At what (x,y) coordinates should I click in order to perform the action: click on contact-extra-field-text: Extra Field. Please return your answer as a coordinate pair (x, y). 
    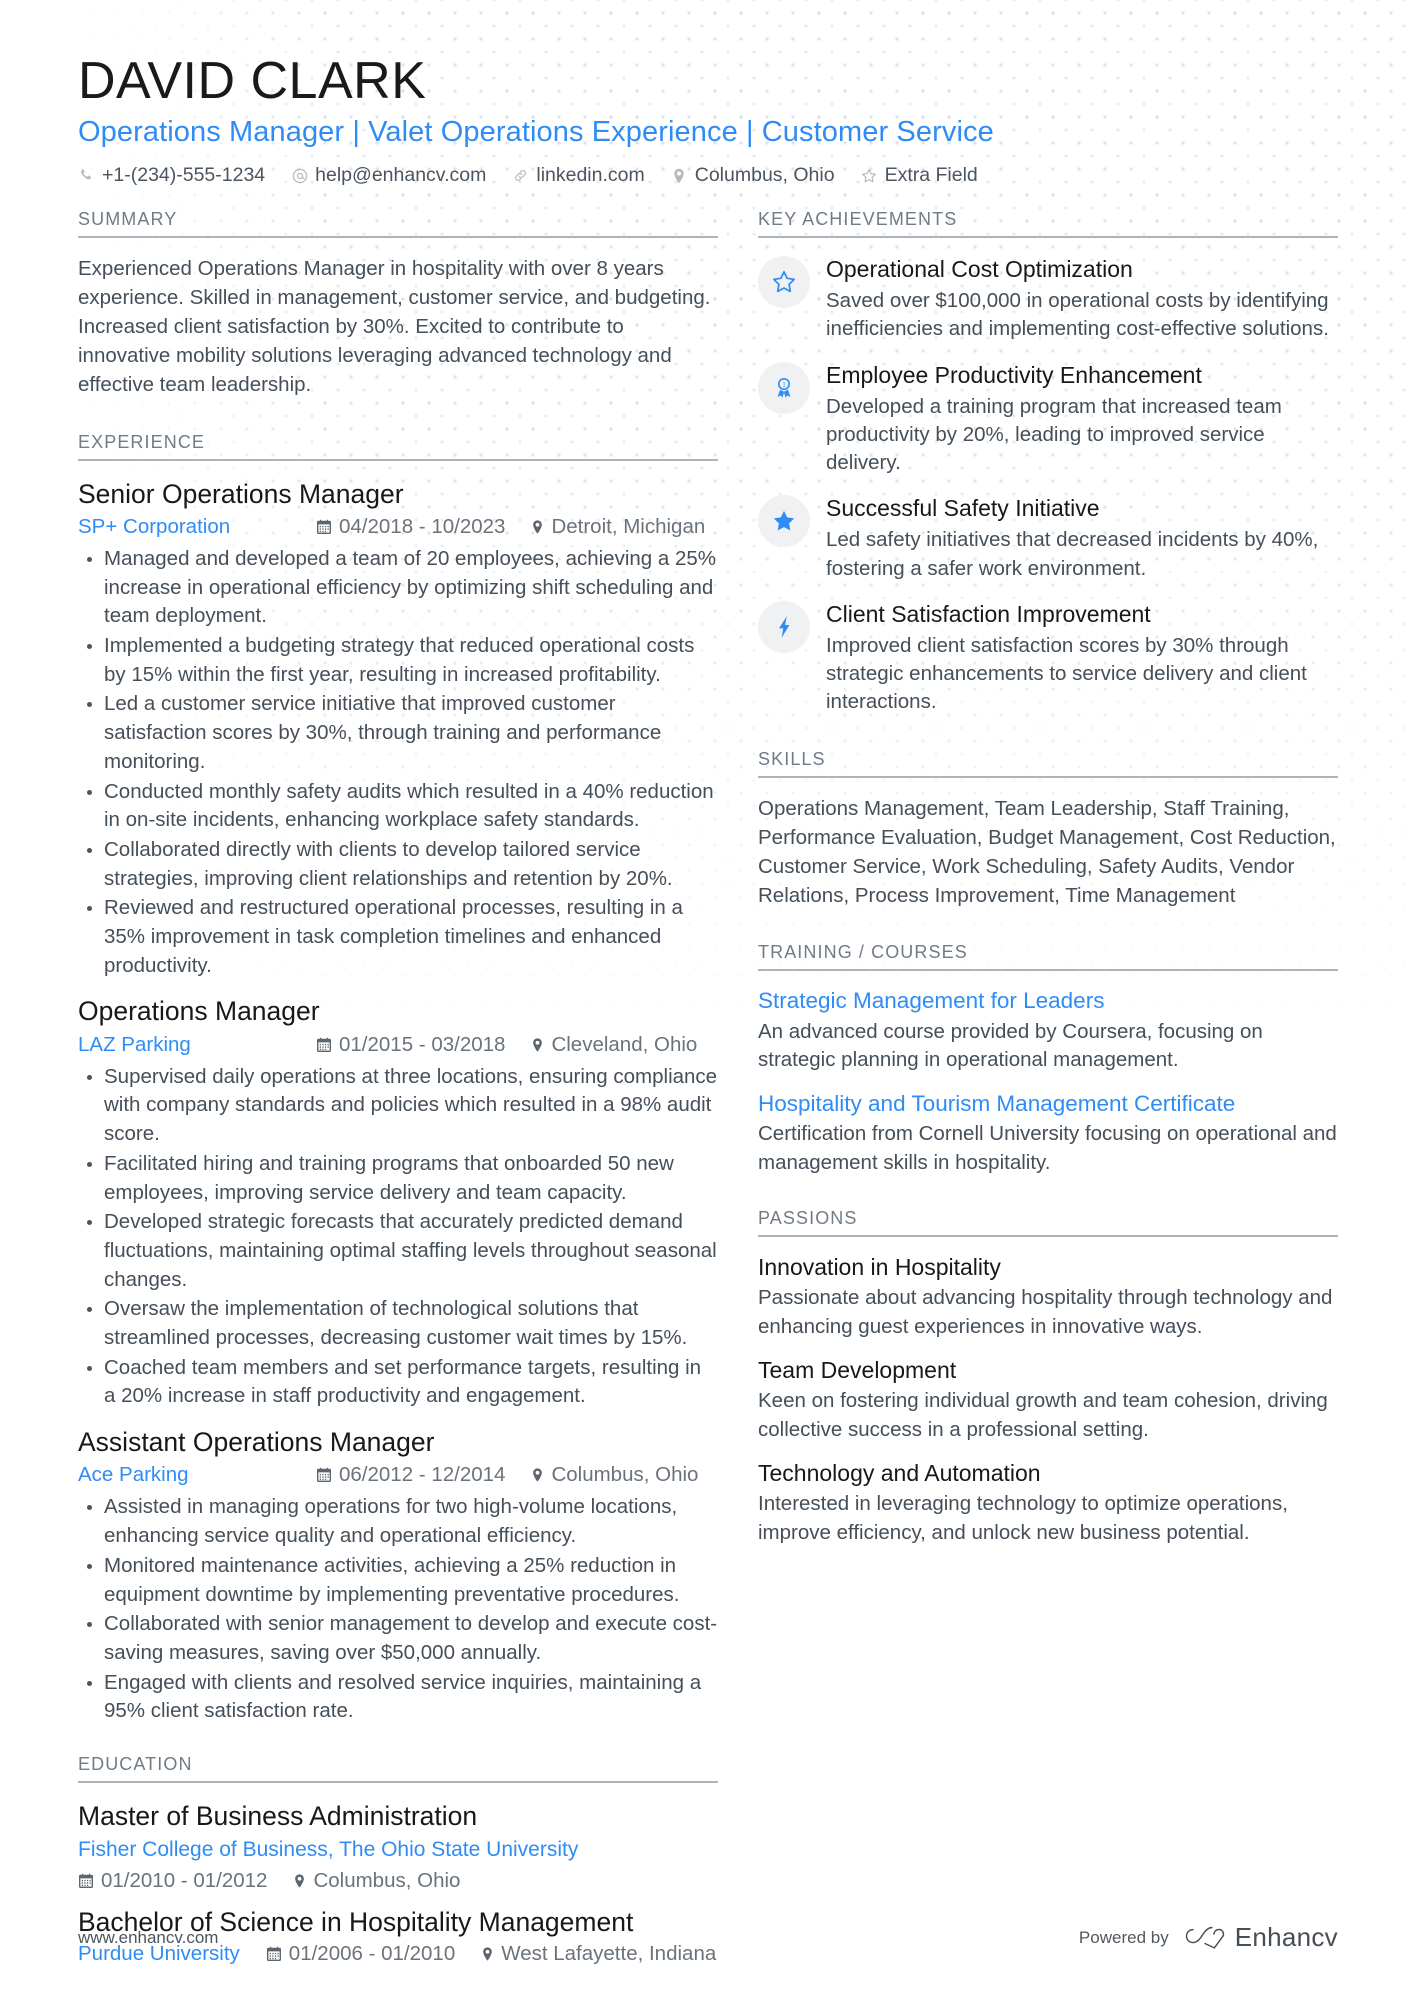
    Looking at the image, I should click on (931, 175).